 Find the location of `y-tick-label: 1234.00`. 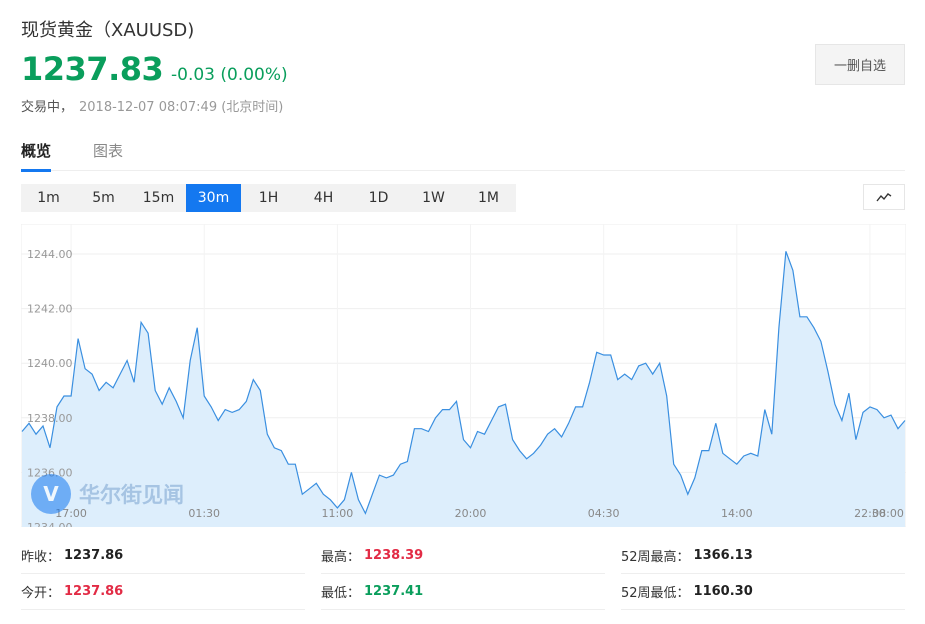

y-tick-label: 1234.00 is located at coordinates (50, 524).